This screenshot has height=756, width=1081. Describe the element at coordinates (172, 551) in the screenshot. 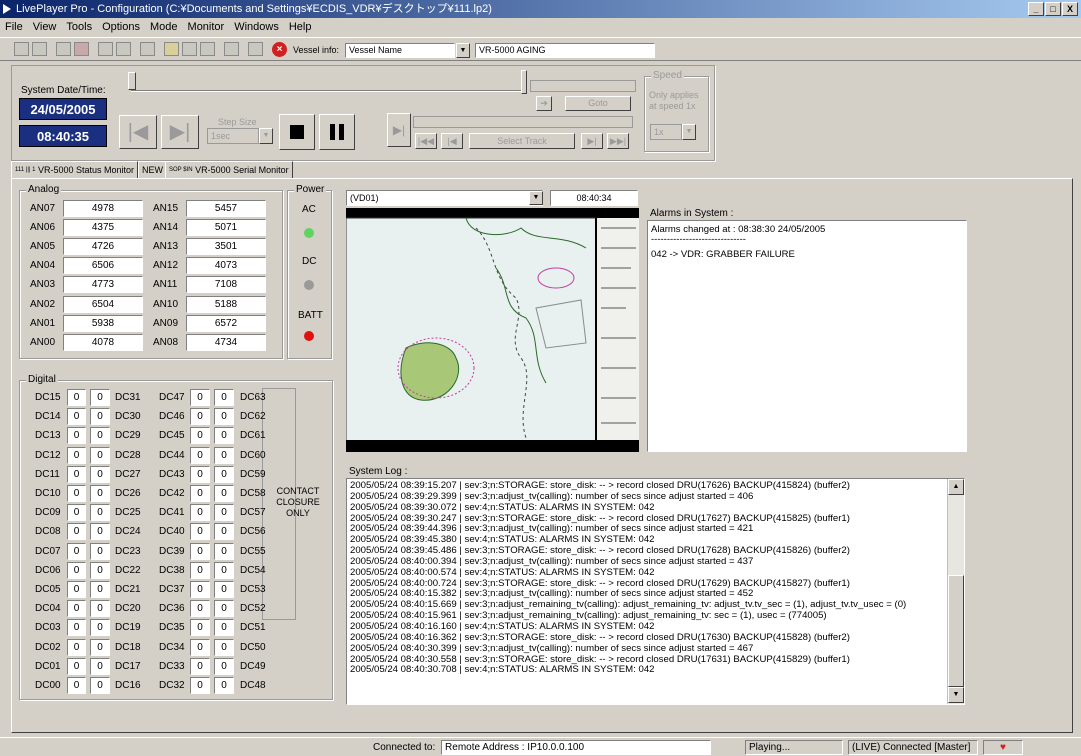

I see `digital-channel-label: DC39` at that location.